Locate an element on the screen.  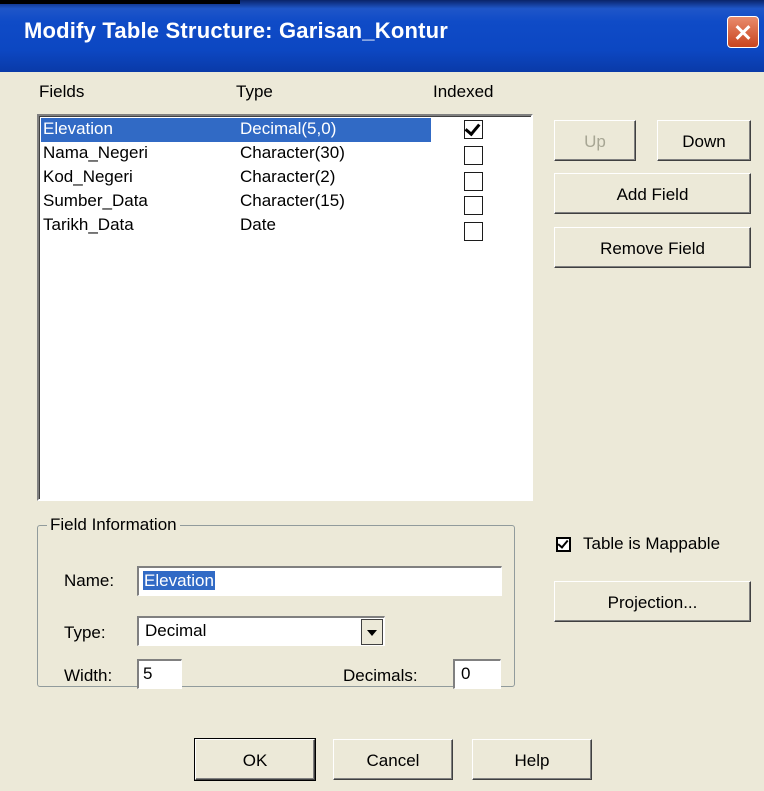
type-select-value: Decimal is located at coordinates (176, 630).